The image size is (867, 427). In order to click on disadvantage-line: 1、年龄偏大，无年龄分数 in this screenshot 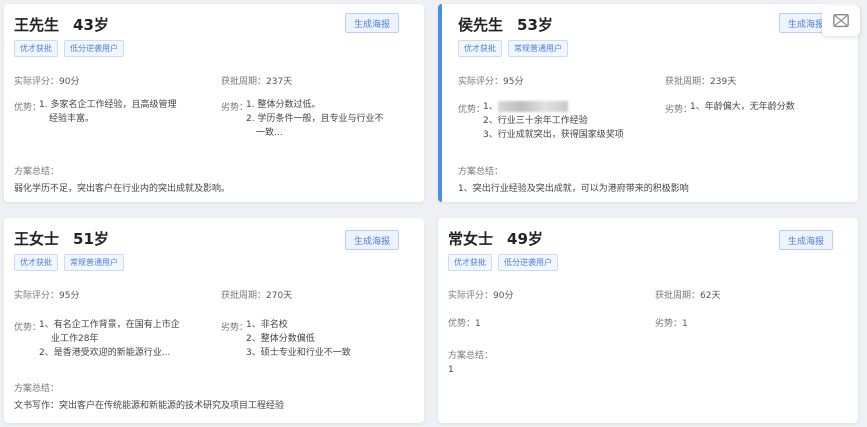, I will do `click(742, 107)`.